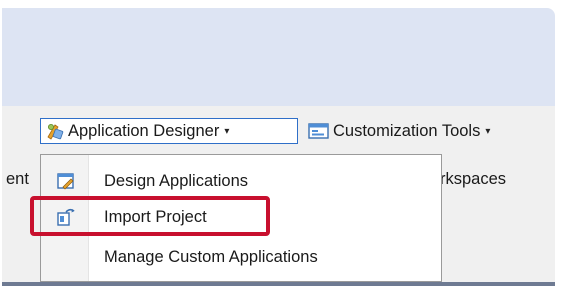  I want to click on toolbar-item-partial-left: ent, so click(17, 179).